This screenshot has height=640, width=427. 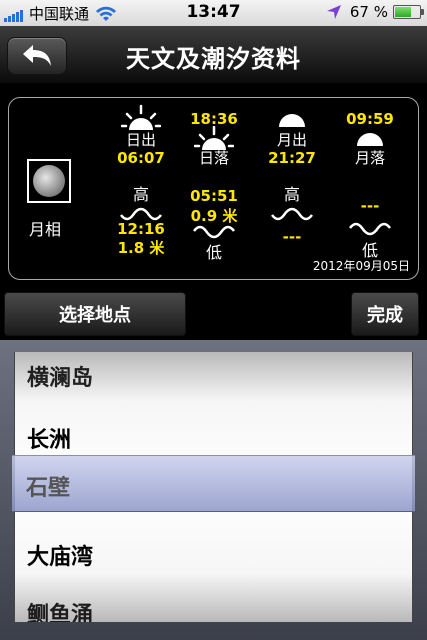 I want to click on high-tide-2-label: 高, so click(x=291, y=194).